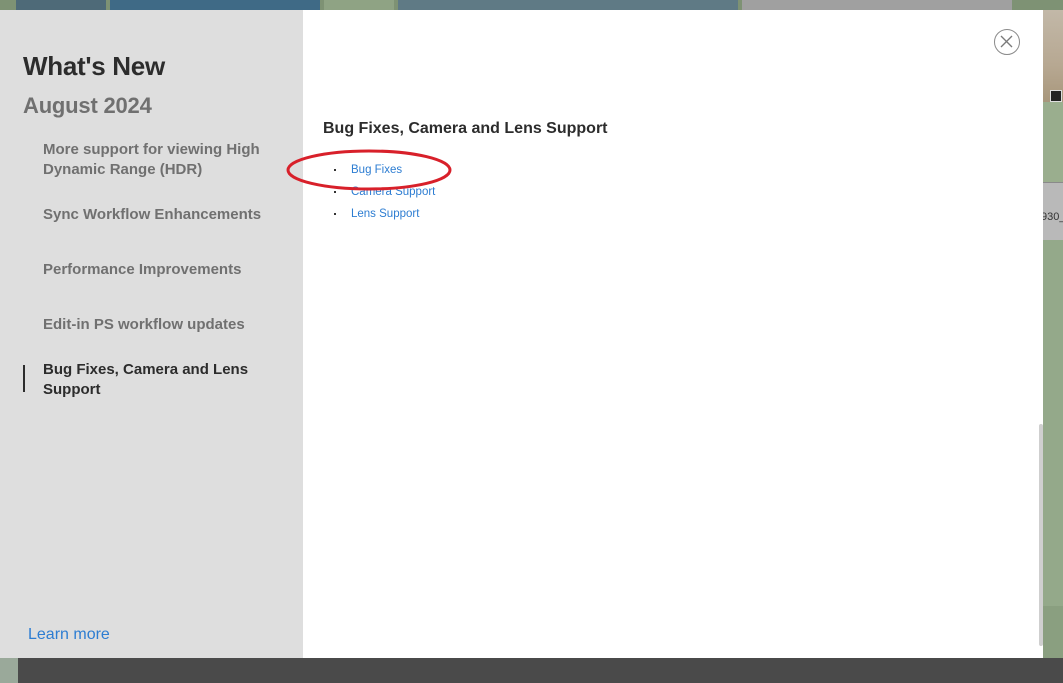 The width and height of the screenshot is (1063, 683). I want to click on nav-item-performance: Performance Improvements, so click(160, 270).